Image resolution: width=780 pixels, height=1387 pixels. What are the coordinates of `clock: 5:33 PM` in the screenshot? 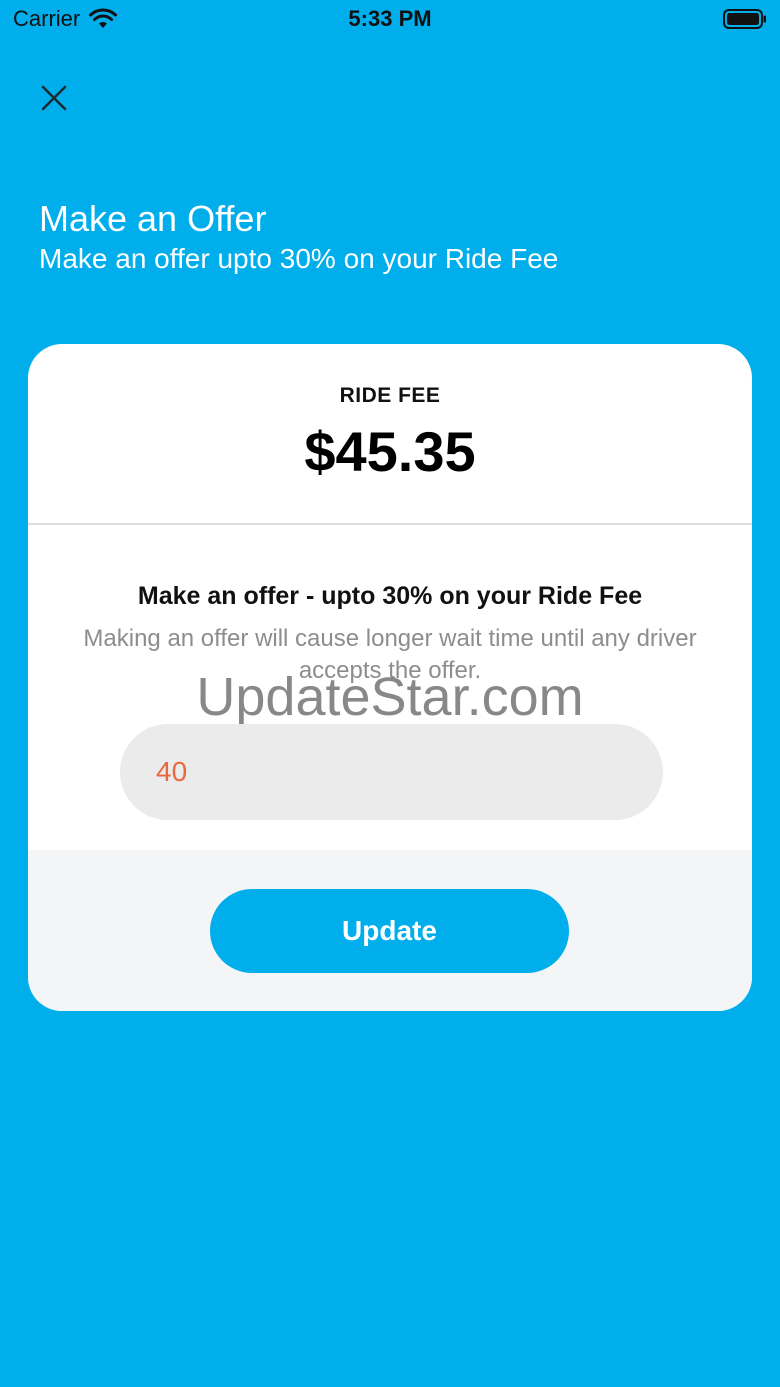 It's located at (390, 18).